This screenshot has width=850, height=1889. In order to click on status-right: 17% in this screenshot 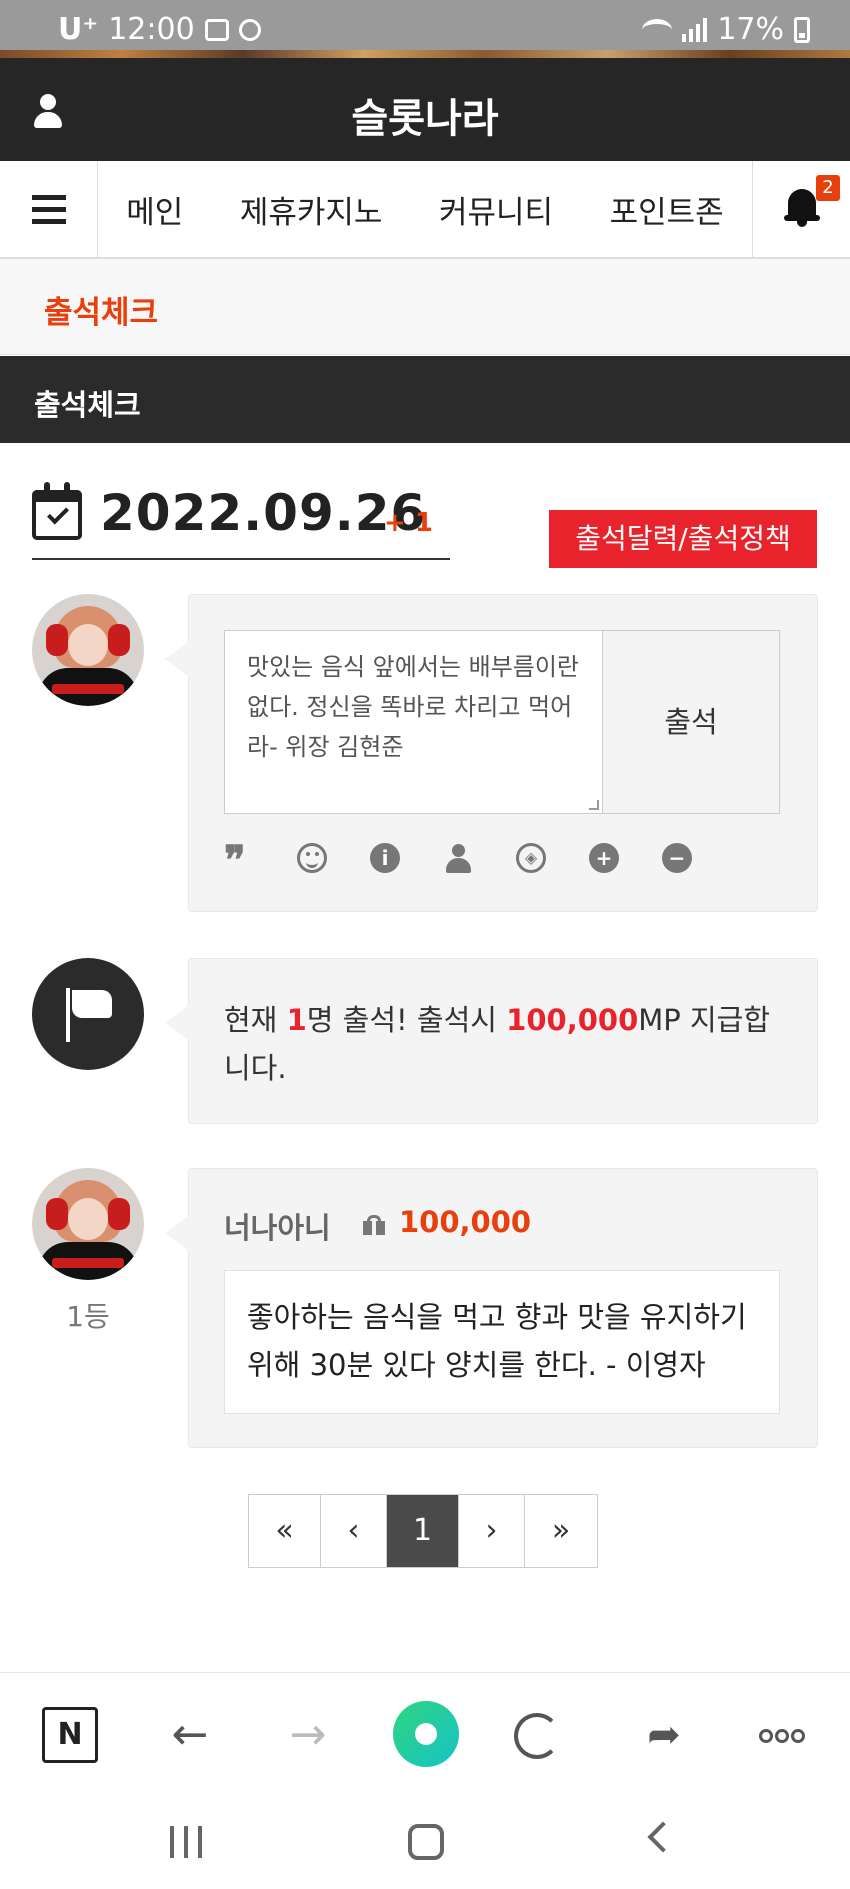, I will do `click(726, 29)`.